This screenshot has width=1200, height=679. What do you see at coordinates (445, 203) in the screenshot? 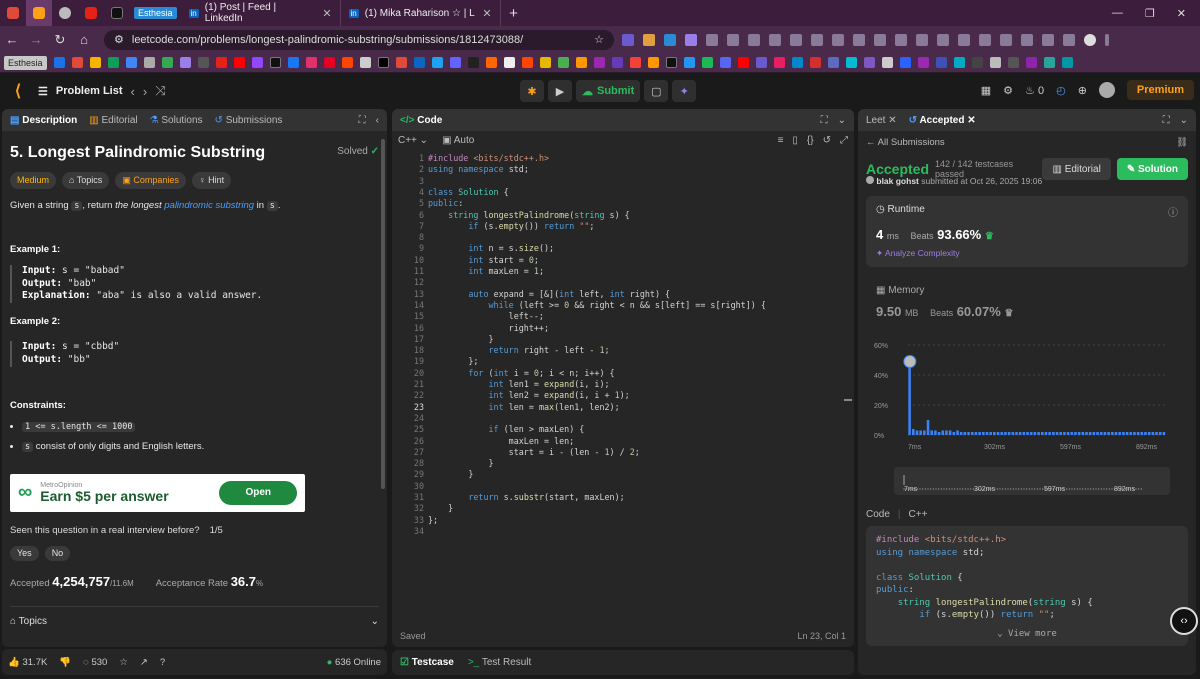
I see `code-line: public:` at bounding box center [445, 203].